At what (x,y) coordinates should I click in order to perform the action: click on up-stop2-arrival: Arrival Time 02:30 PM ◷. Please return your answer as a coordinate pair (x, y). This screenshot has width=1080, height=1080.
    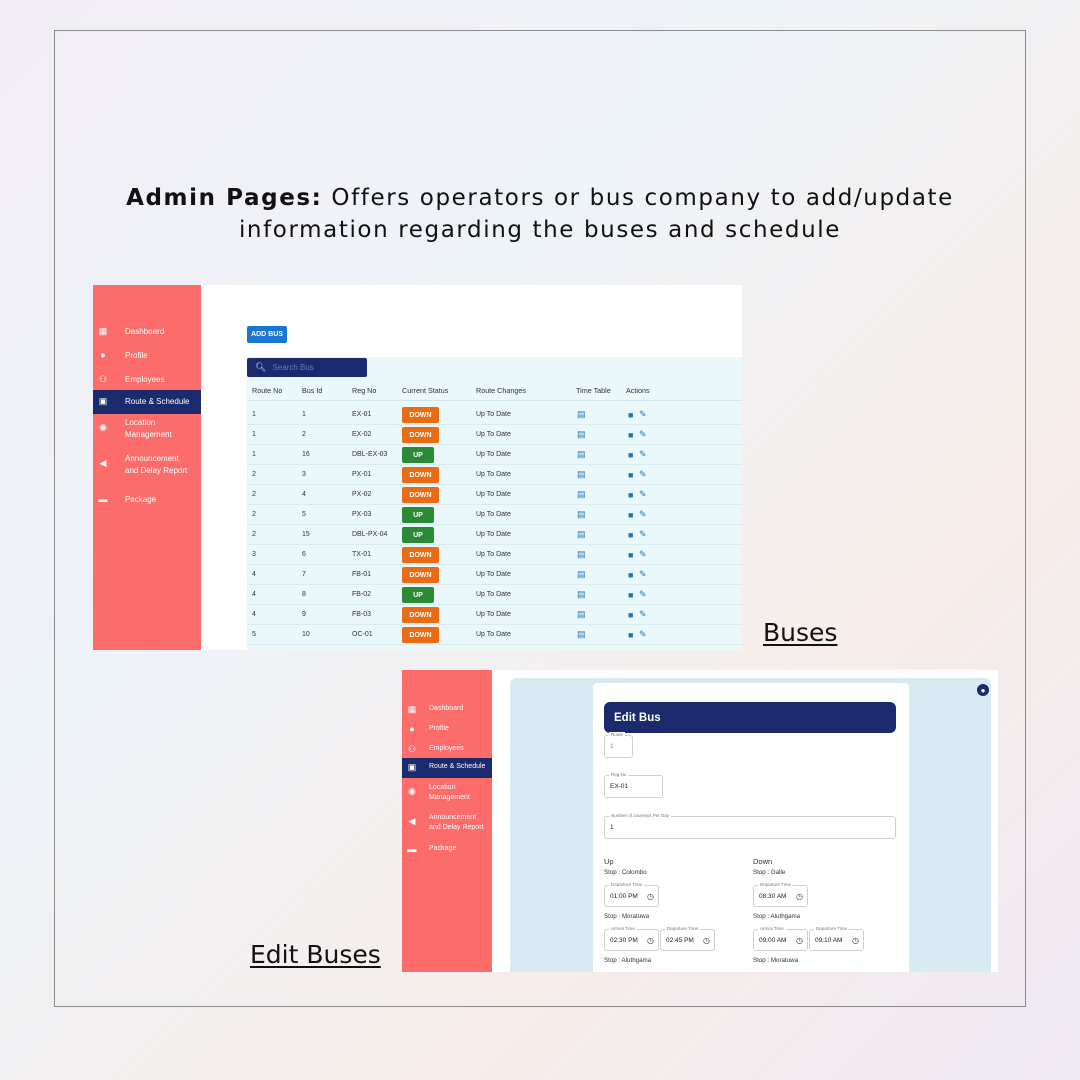
    Looking at the image, I should click on (631, 938).